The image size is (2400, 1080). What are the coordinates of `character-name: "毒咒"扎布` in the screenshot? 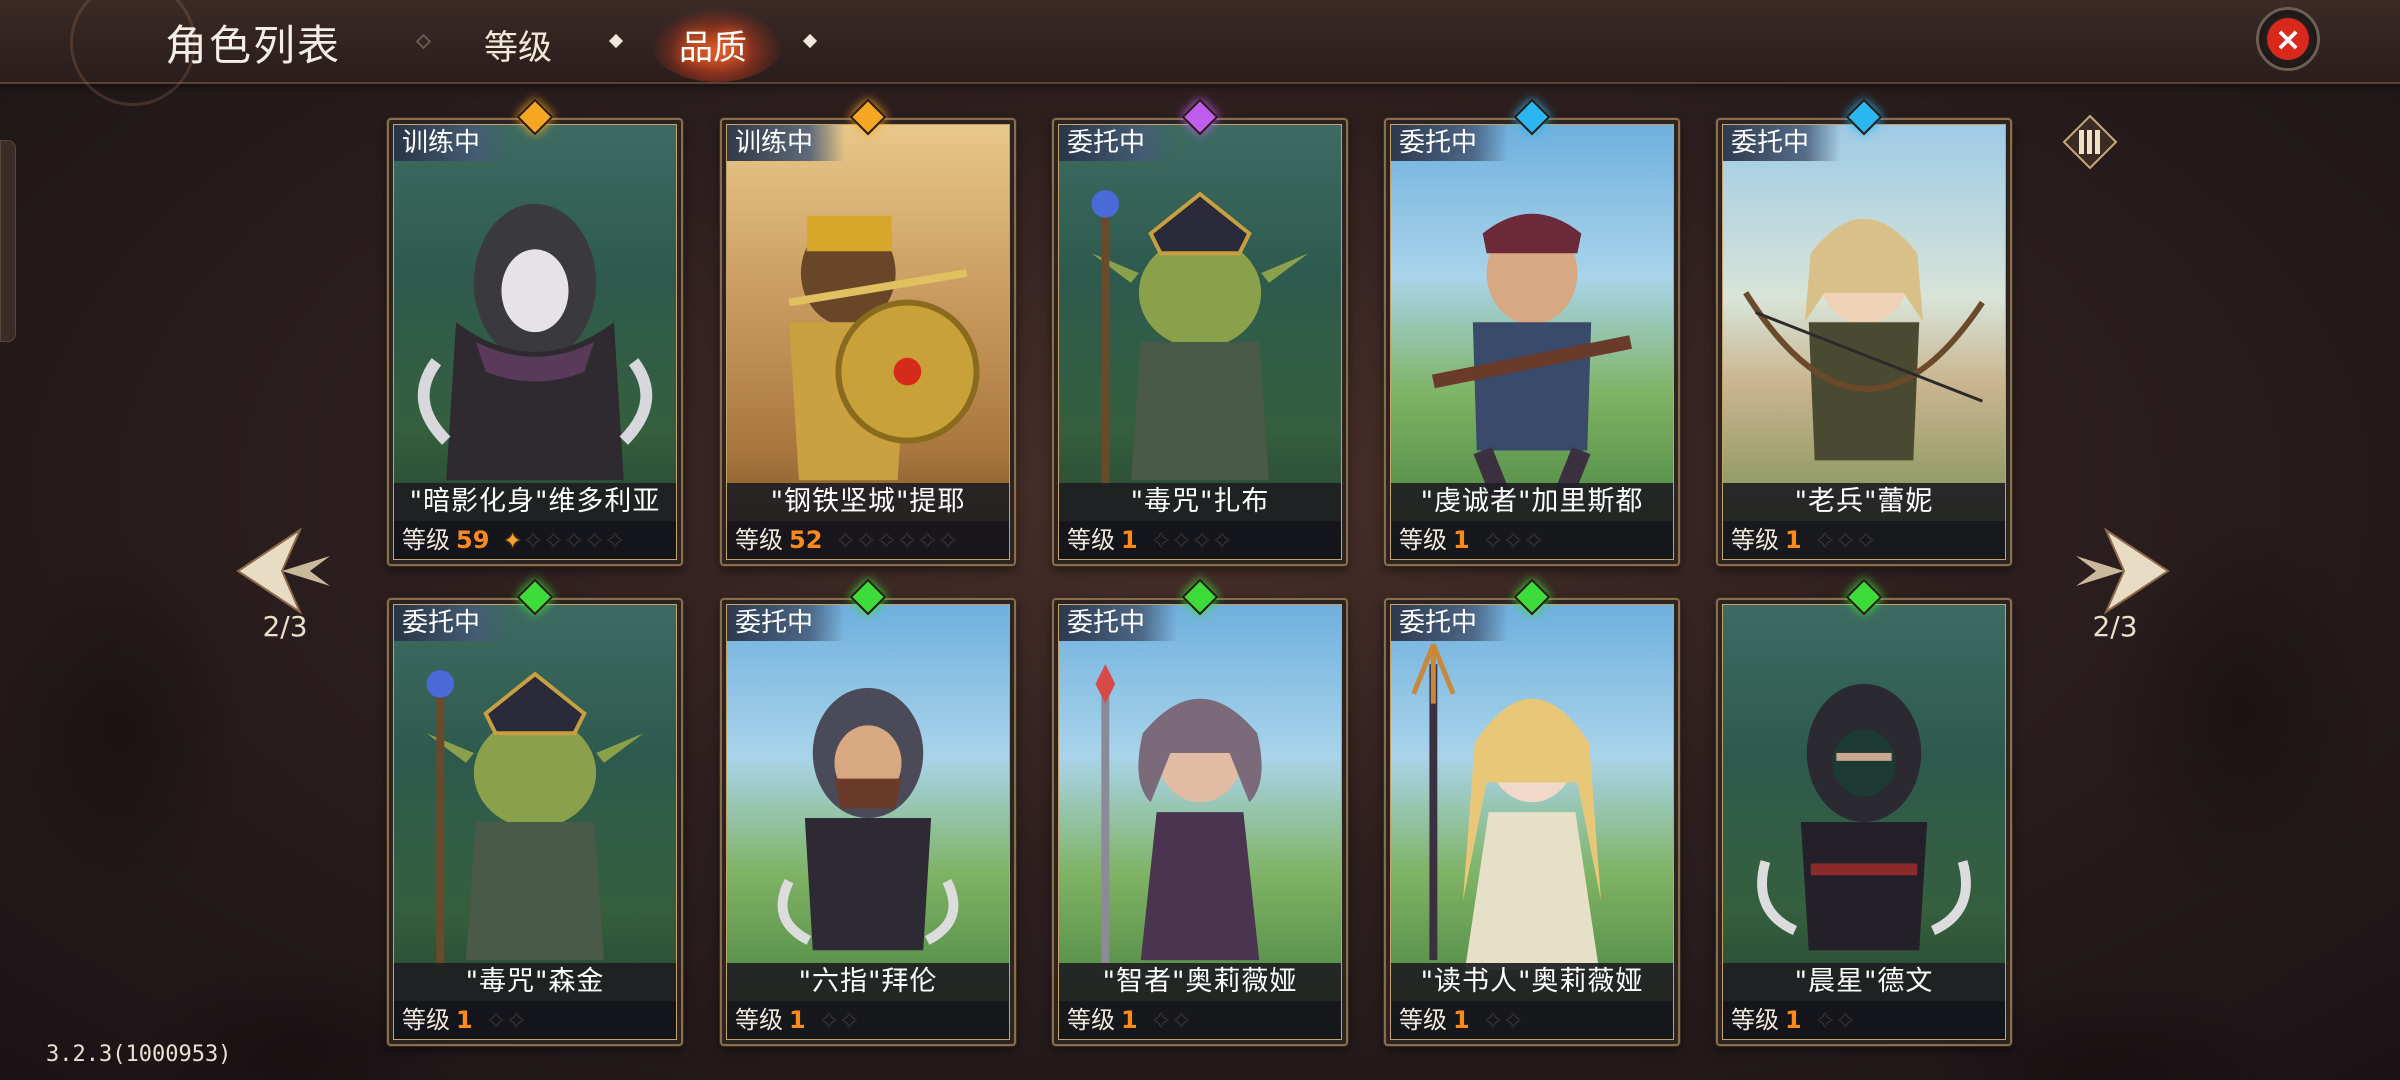 It's located at (1200, 502).